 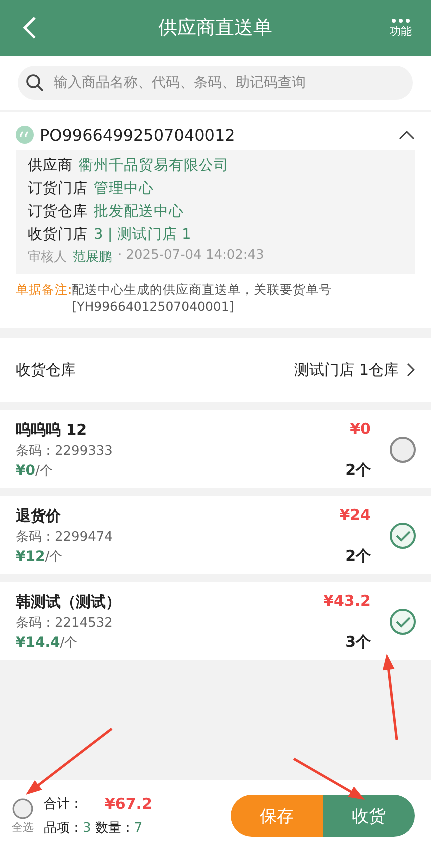 What do you see at coordinates (93, 828) in the screenshot?
I see `summary-text: 品项：3 数量：7` at bounding box center [93, 828].